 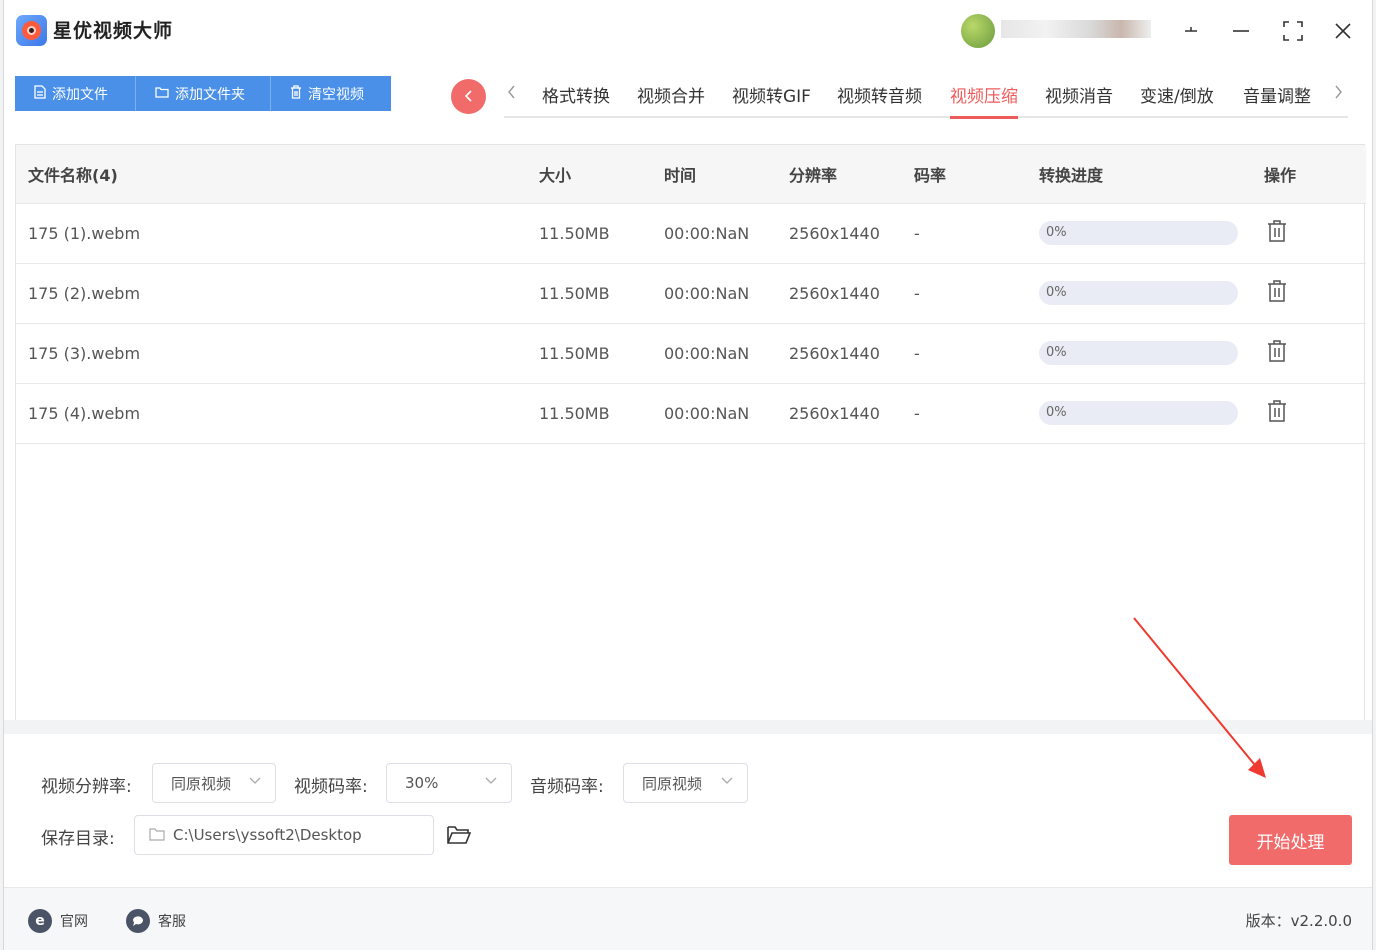 I want to click on app-logo-icon, so click(x=31, y=30).